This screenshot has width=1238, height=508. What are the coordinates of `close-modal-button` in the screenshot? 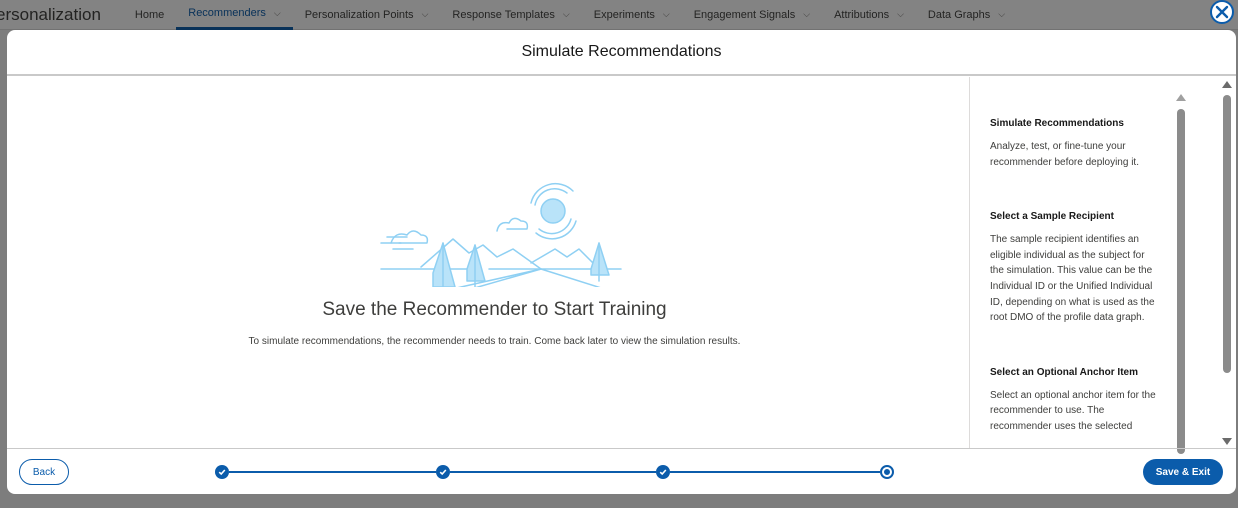 It's located at (1222, 12).